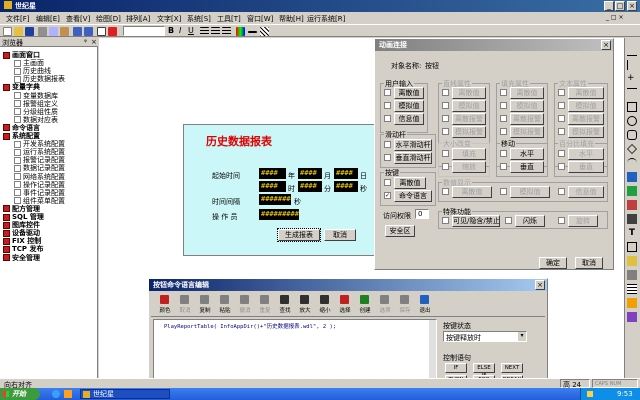  What do you see at coordinates (469, 119) in the screenshot?
I see `line-prop-3-button: 离散报警` at bounding box center [469, 119].